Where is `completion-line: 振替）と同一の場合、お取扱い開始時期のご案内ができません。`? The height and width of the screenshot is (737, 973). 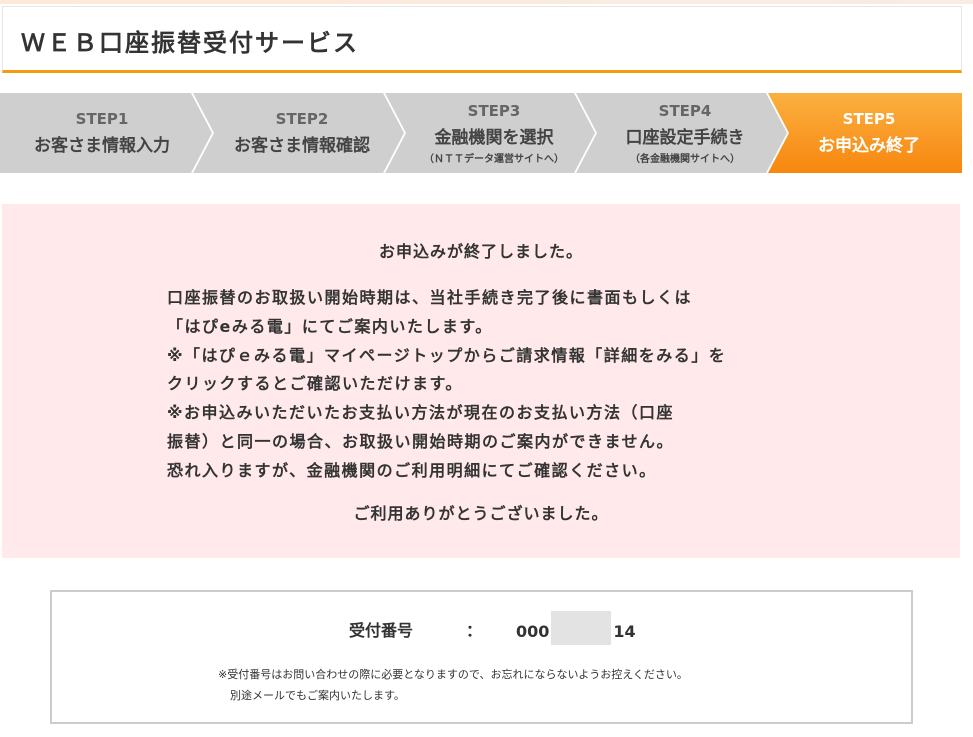
completion-line: 振替）と同一の場合、お取扱い開始時期のご案内ができません。 is located at coordinates (421, 441).